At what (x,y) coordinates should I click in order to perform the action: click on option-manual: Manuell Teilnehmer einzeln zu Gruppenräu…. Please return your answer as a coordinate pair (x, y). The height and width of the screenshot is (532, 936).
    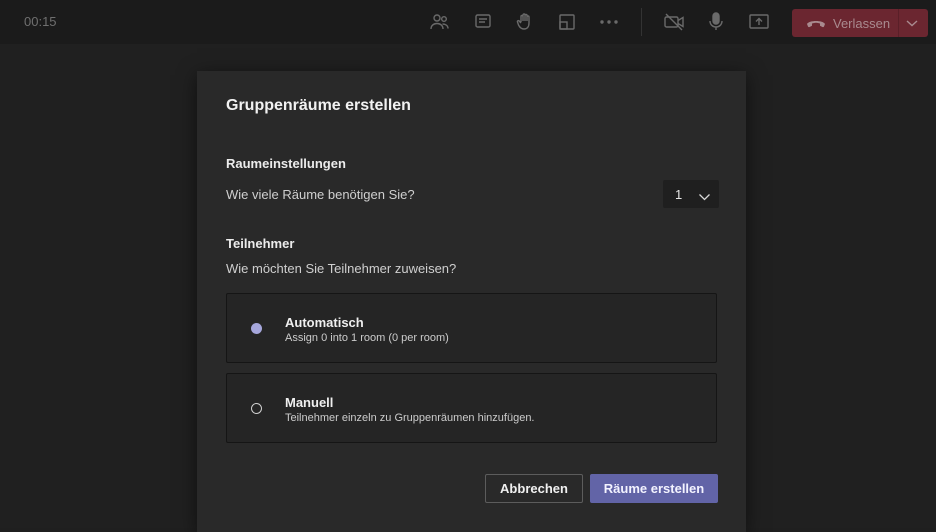
    Looking at the image, I should click on (471, 408).